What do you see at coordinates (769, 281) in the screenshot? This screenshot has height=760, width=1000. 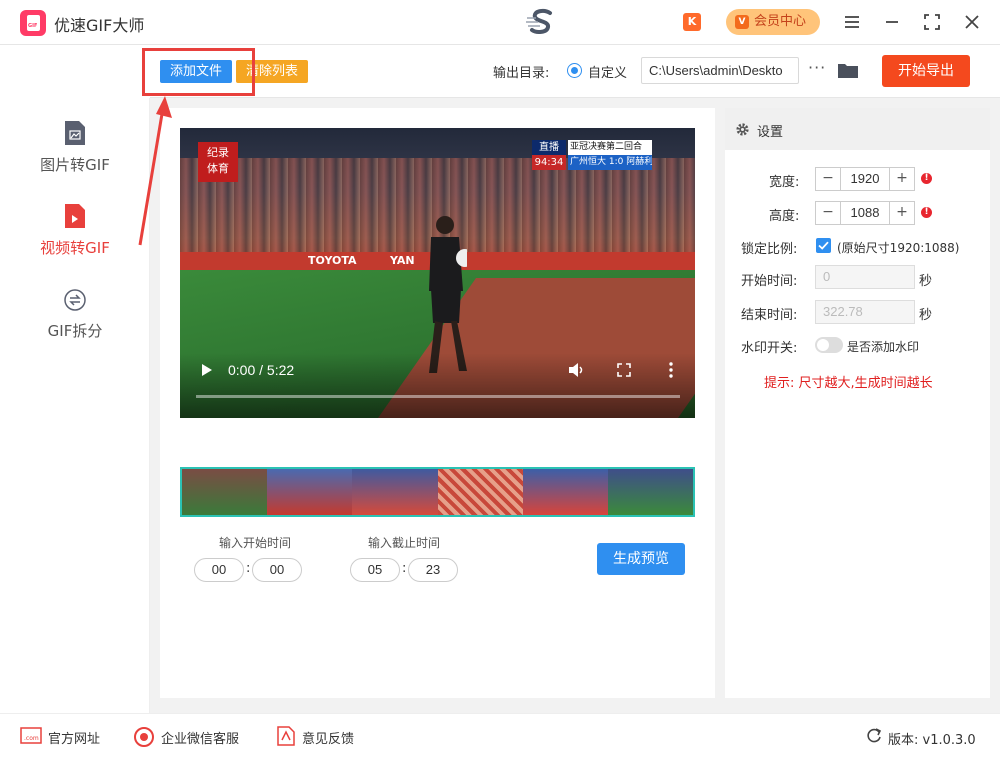 I see `start-time-setting-label: 开始时间:` at bounding box center [769, 281].